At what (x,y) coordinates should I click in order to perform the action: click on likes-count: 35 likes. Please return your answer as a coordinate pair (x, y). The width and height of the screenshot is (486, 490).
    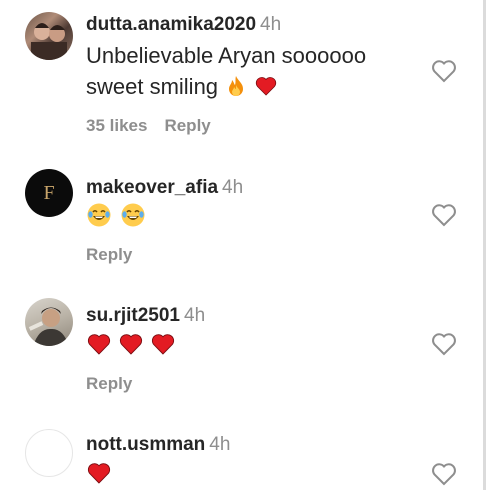
    Looking at the image, I should click on (116, 125).